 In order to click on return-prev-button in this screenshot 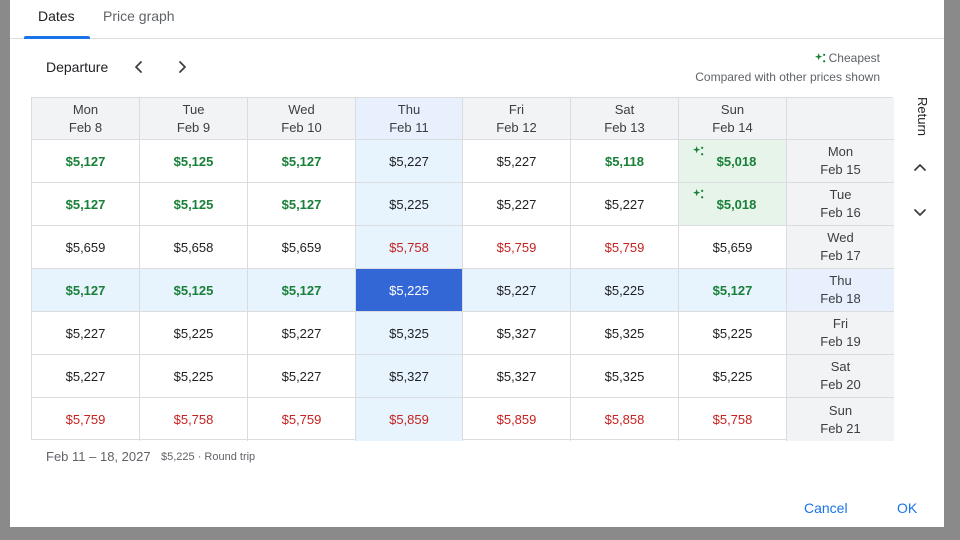, I will do `click(920, 168)`.